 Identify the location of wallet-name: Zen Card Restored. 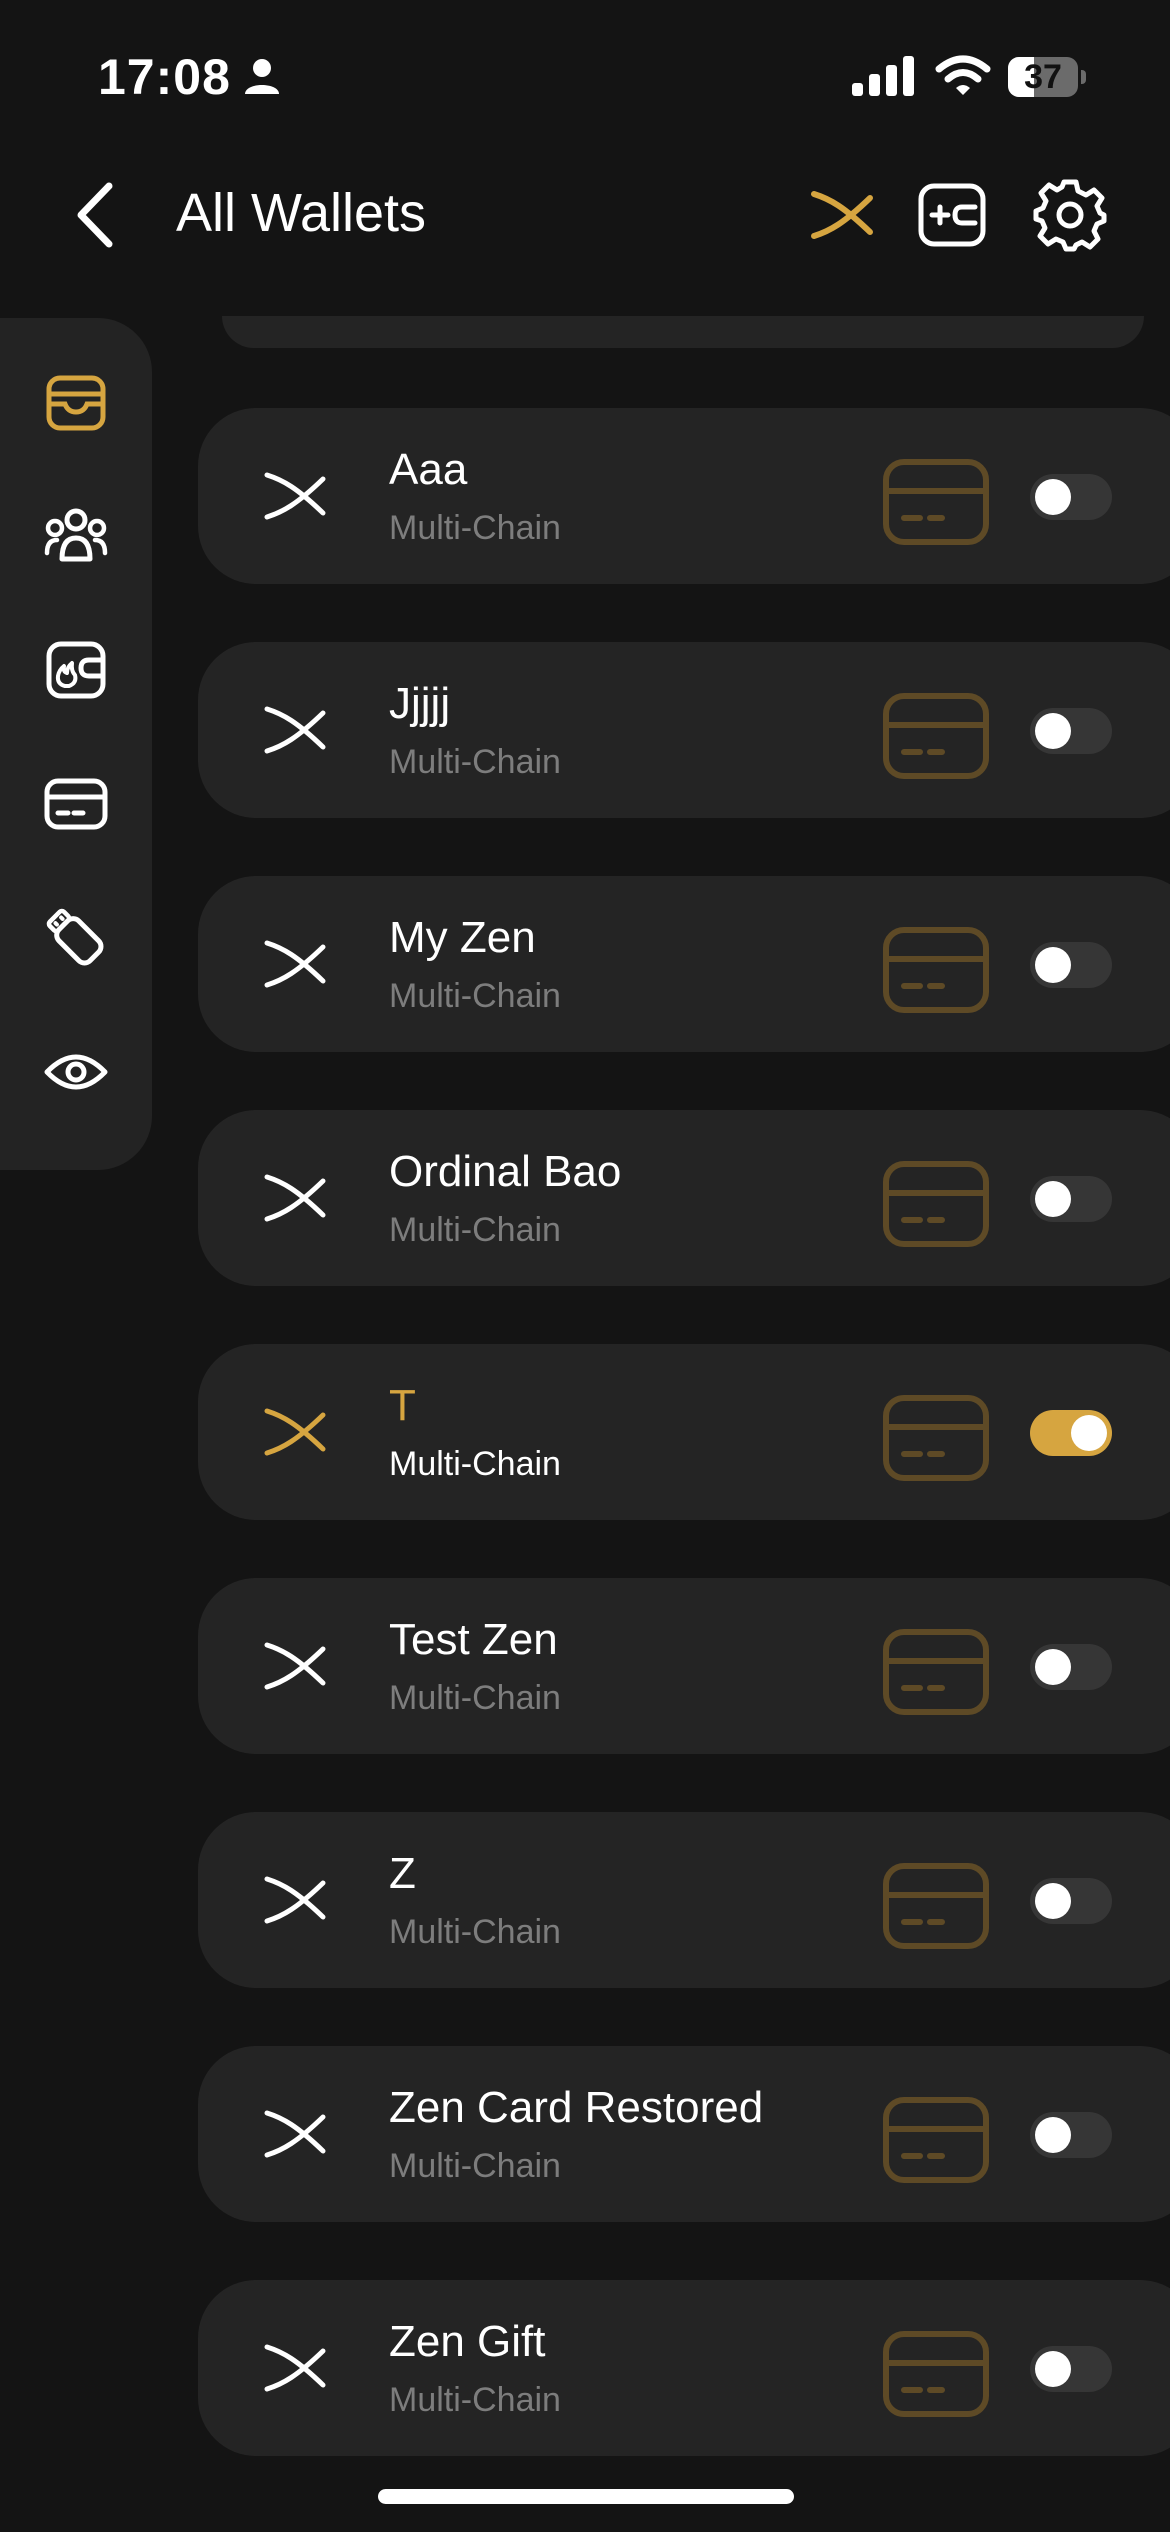
(576, 2107).